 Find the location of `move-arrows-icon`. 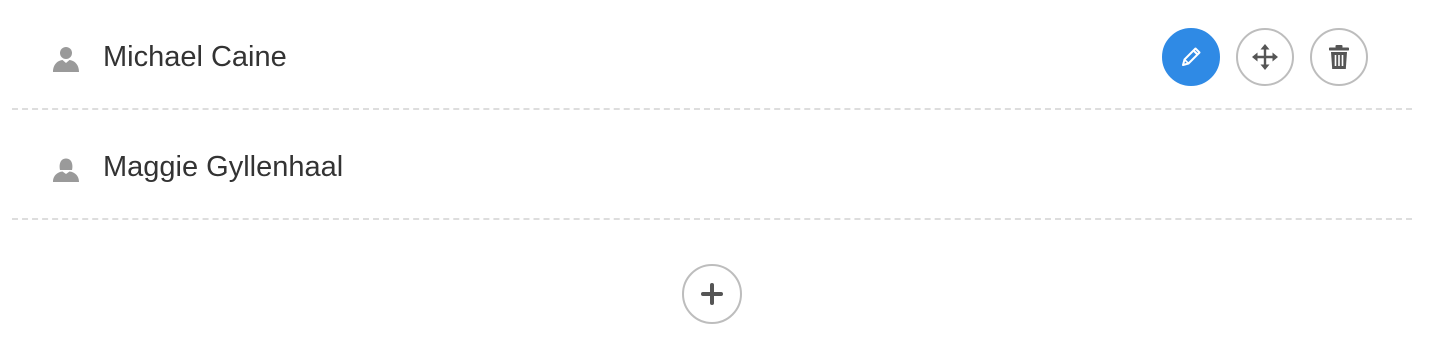

move-arrows-icon is located at coordinates (1265, 57).